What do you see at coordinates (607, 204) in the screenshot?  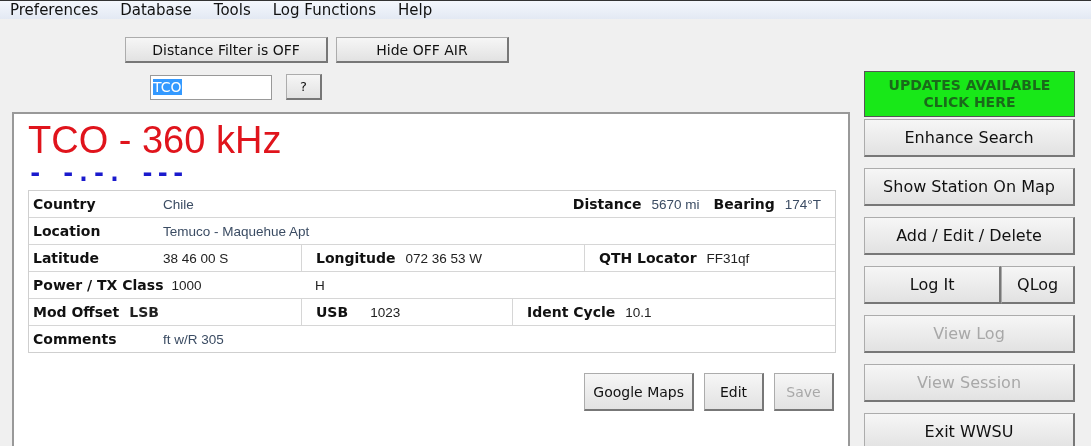 I see `field-label: Distance` at bounding box center [607, 204].